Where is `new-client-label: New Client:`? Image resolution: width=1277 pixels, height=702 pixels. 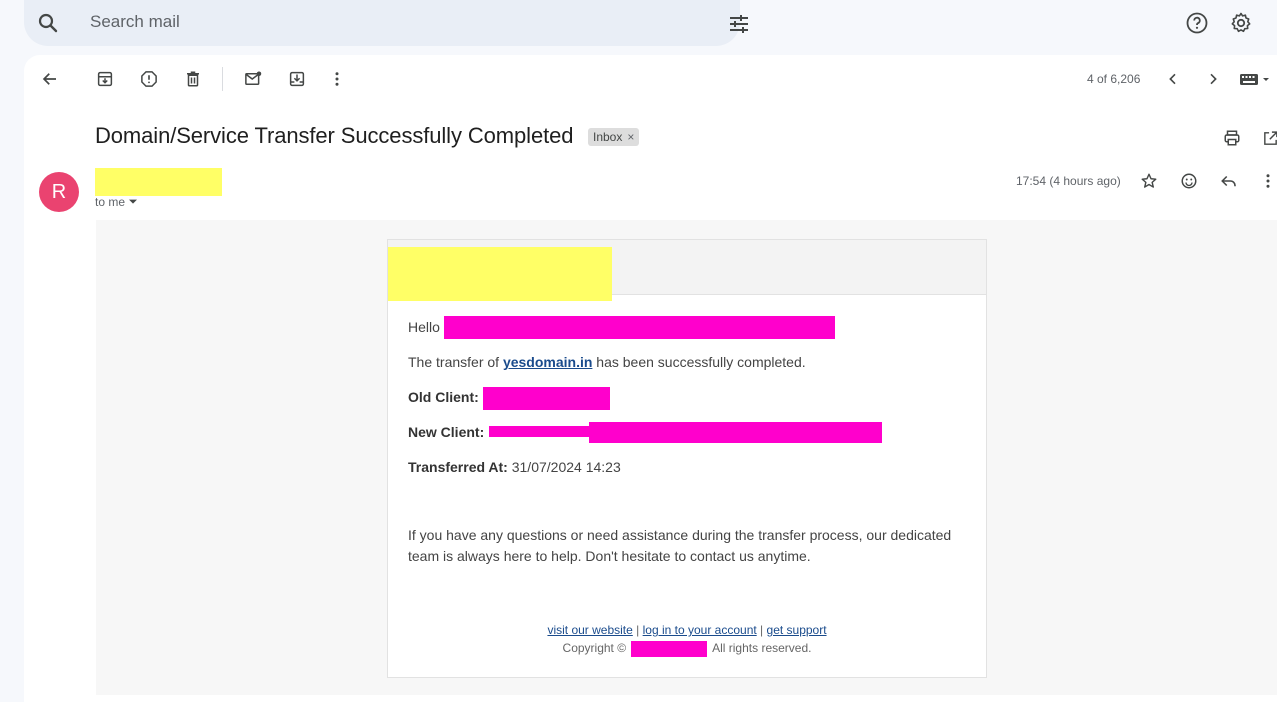
new-client-label: New Client: is located at coordinates (446, 432).